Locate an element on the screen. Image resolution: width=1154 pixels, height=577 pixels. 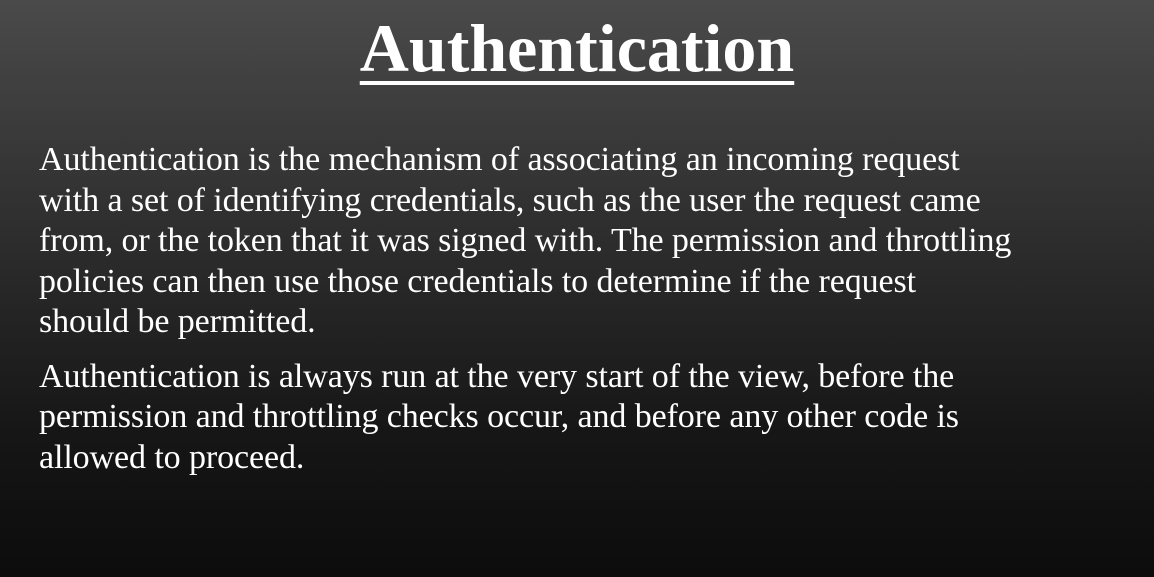
paragraph-1-line-5: should be permitted. is located at coordinates (177, 321).